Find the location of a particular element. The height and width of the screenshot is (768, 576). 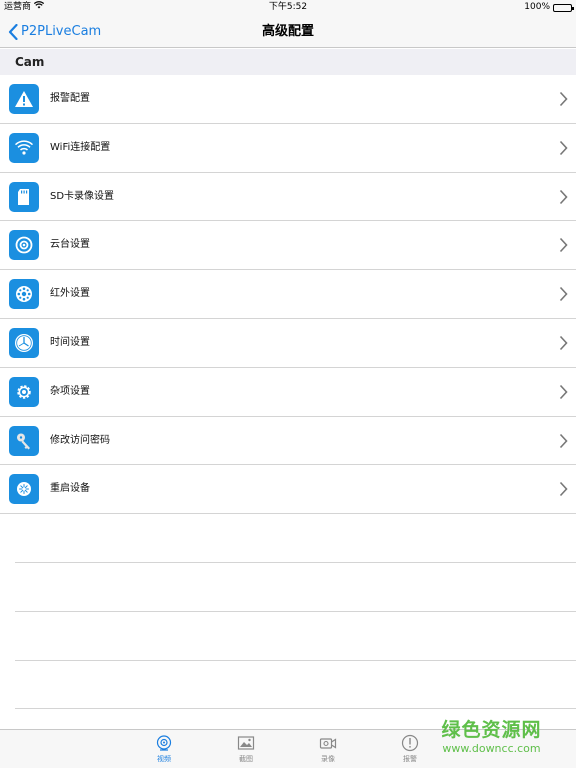

record-icon is located at coordinates (328, 743).